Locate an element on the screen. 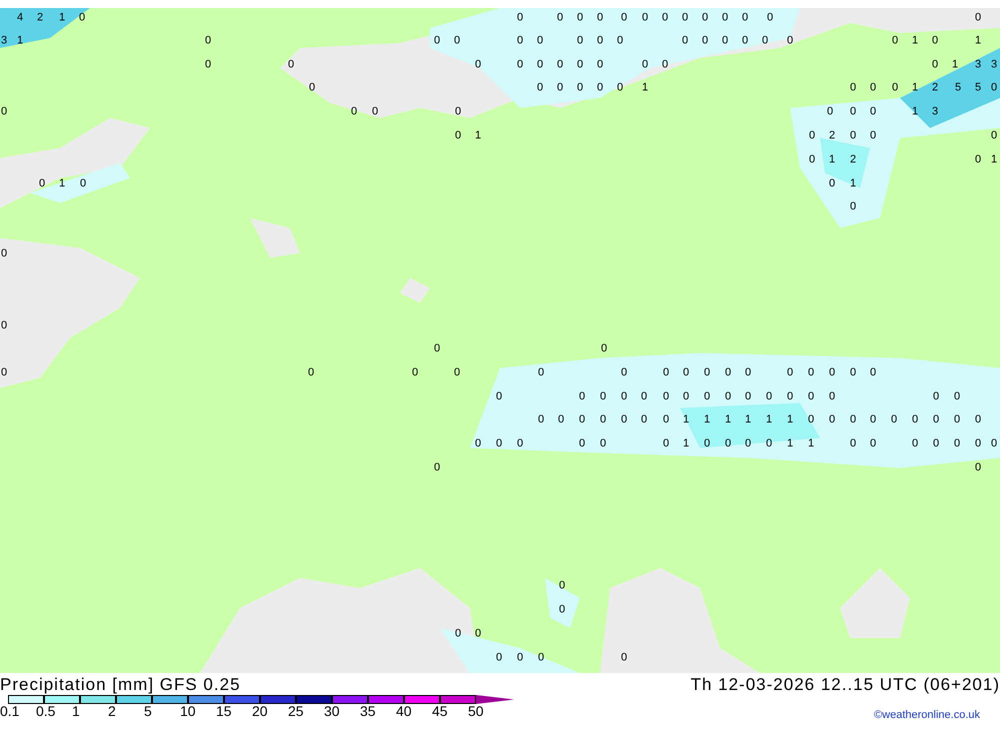  legend-arrow-icon is located at coordinates (495, 699).